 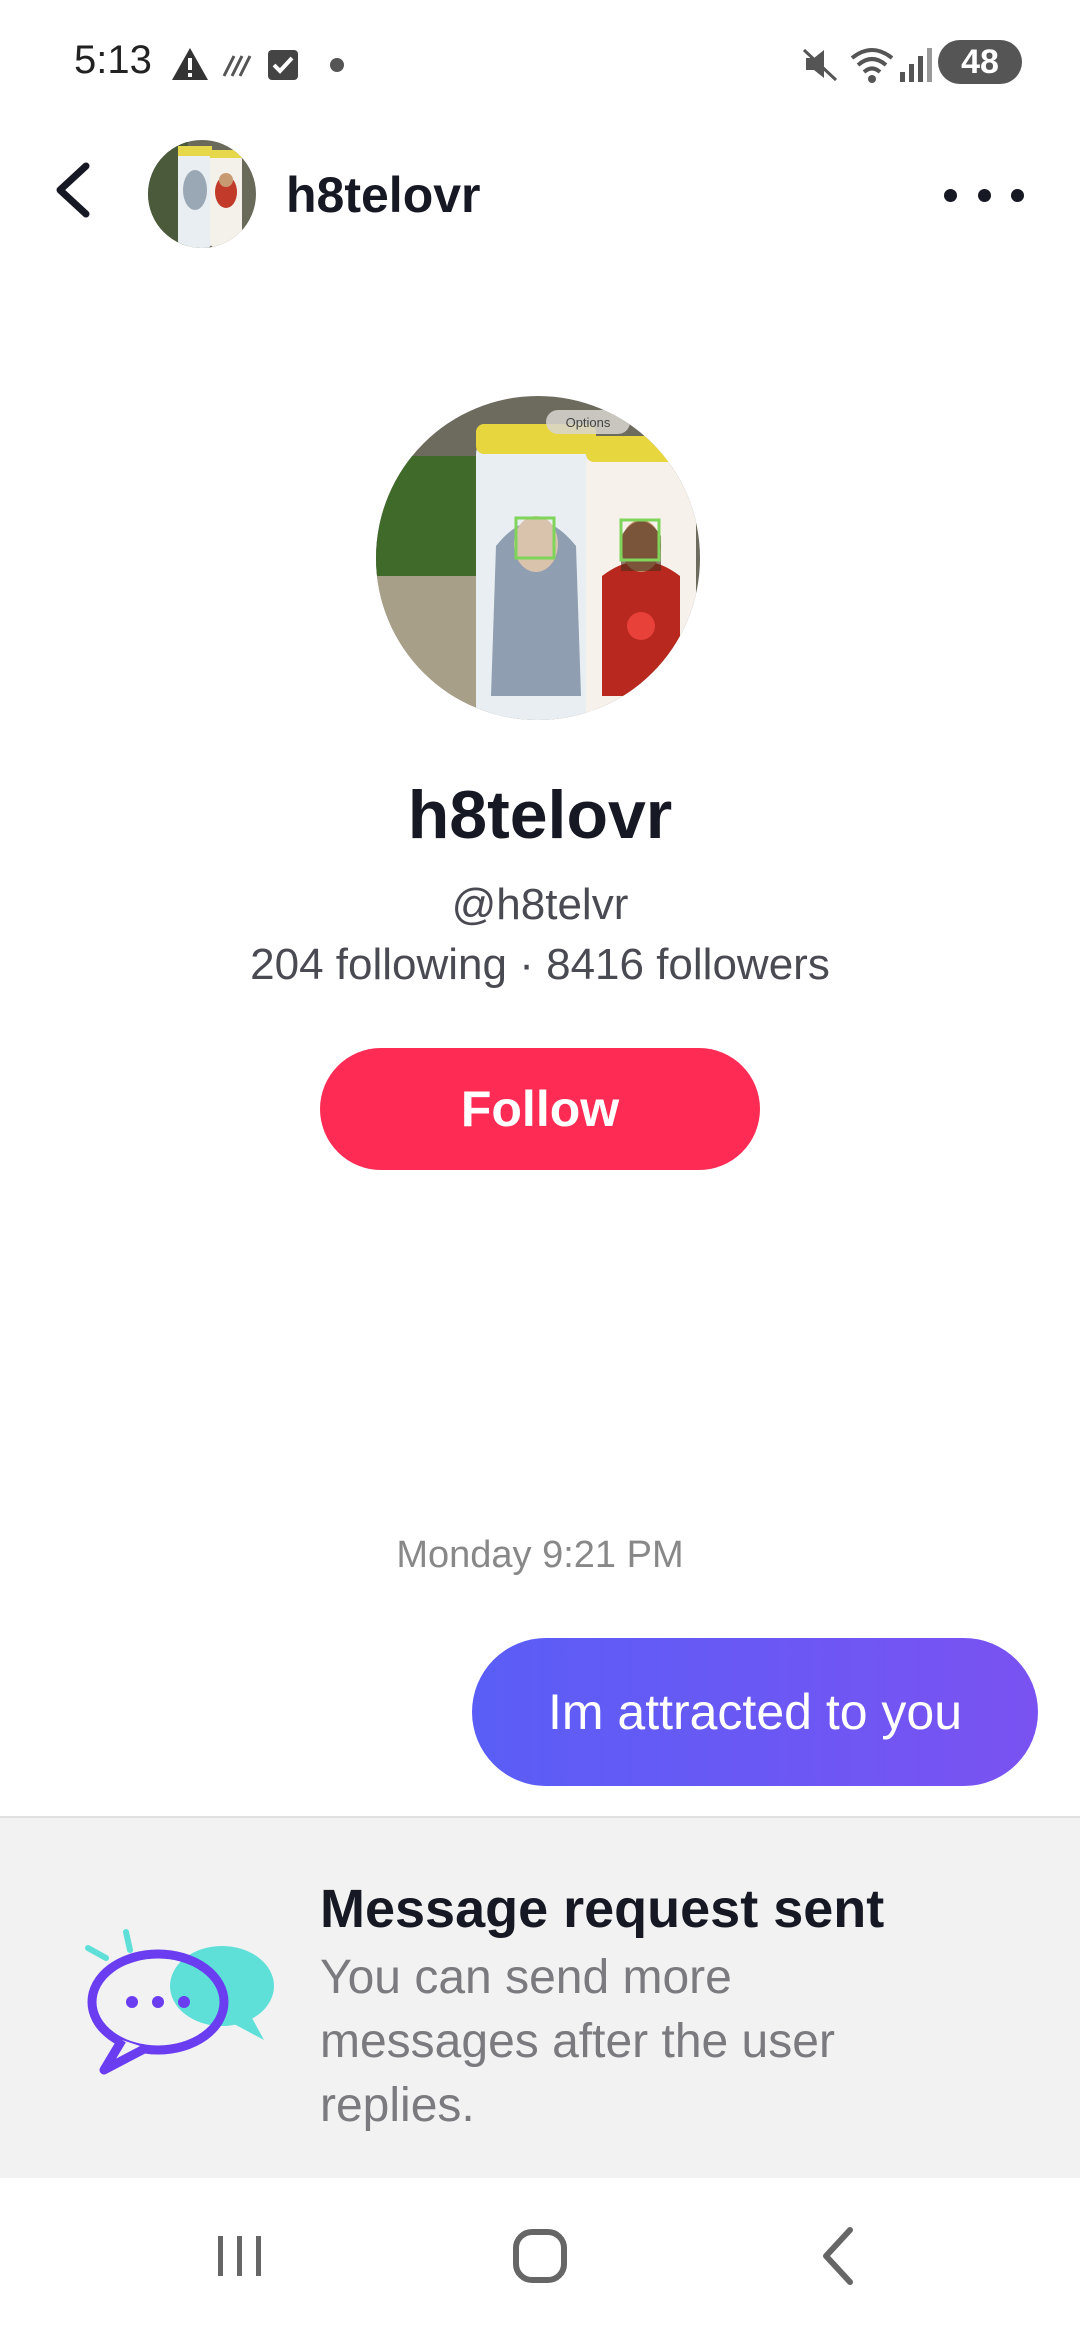 What do you see at coordinates (588, 422) in the screenshot?
I see `avatar-overlay-label: Options` at bounding box center [588, 422].